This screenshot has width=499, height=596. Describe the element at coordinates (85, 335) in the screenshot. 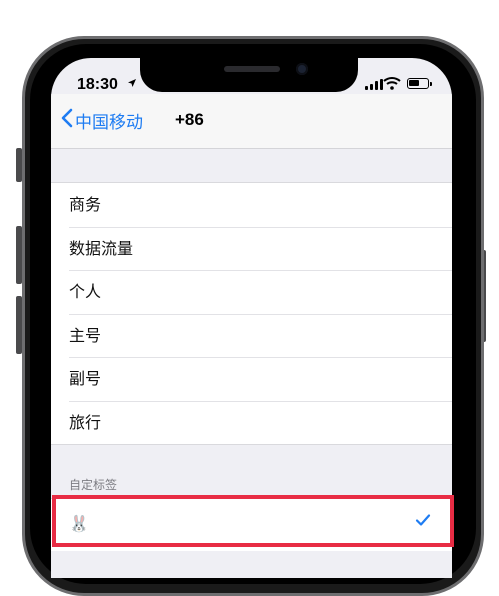

I see `list-item-label: 主号` at that location.